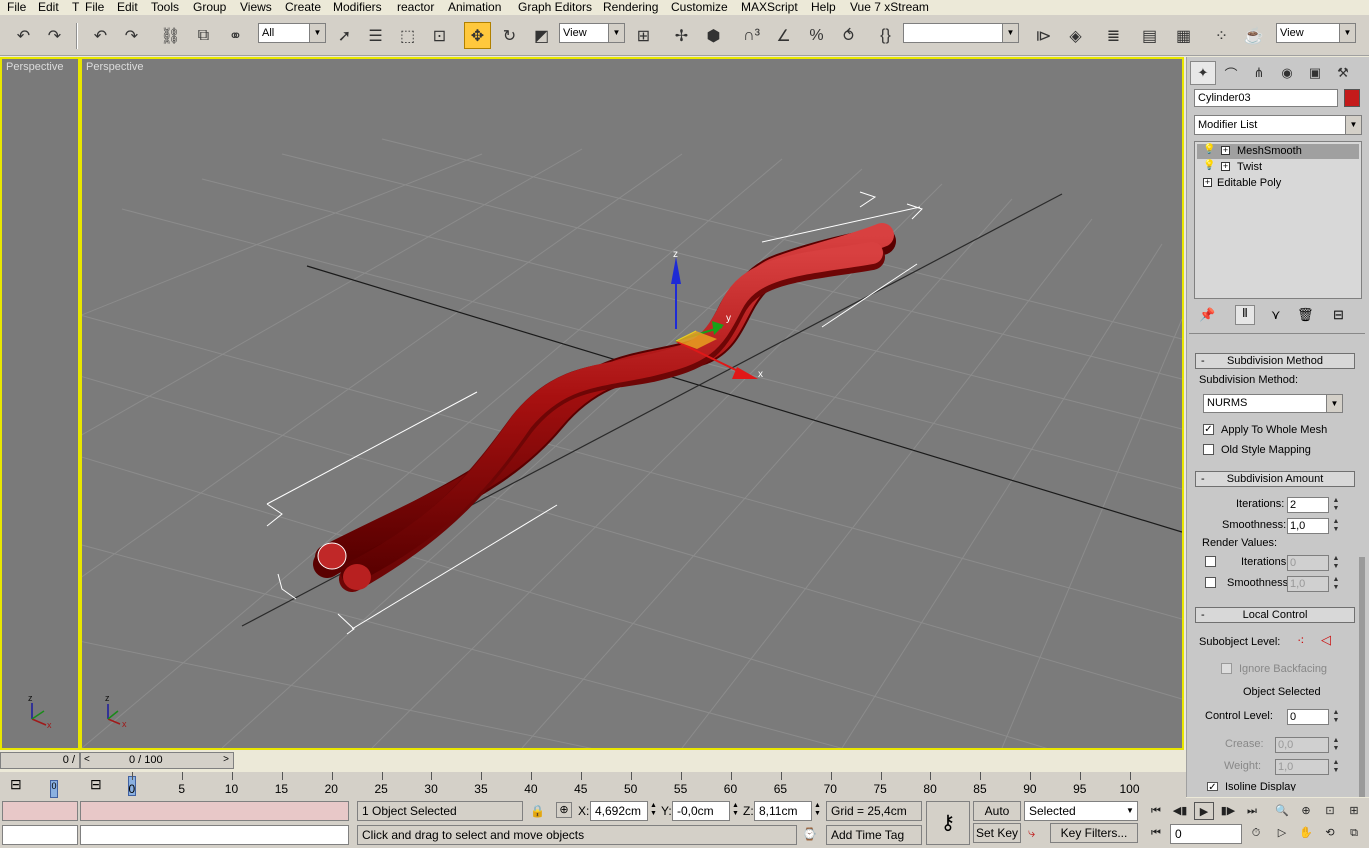 The width and height of the screenshot is (1369, 848). Describe the element at coordinates (681, 35) in the screenshot. I see `select-manipulate-icon: ✢` at that location.